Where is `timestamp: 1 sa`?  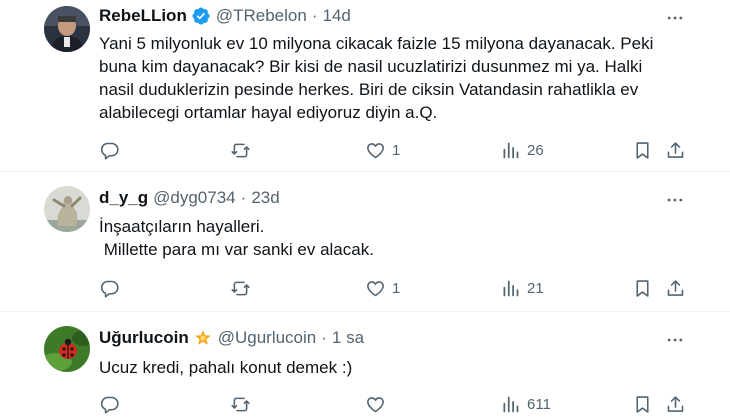 timestamp: 1 sa is located at coordinates (348, 338).